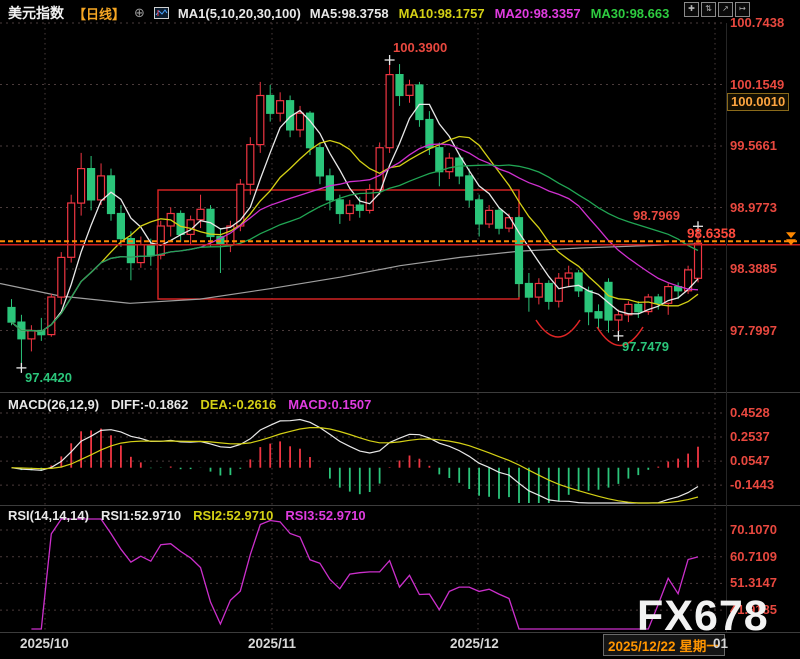  Describe the element at coordinates (758, 102) in the screenshot. I see `axis-level-label: 100.0010` at that location.